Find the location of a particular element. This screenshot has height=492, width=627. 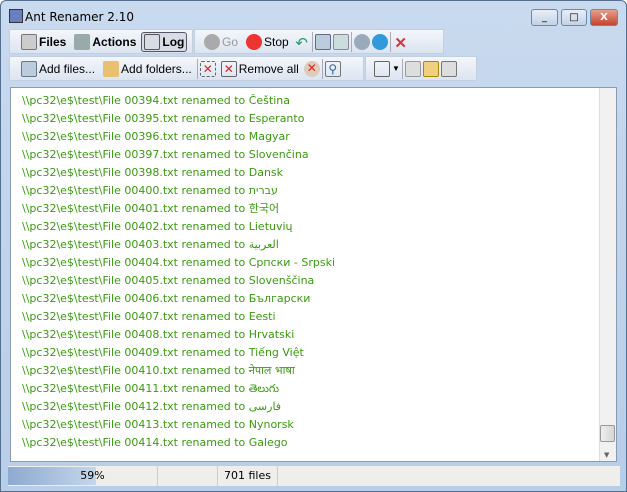

vertical-scrollbar: ▼ is located at coordinates (607, 274).